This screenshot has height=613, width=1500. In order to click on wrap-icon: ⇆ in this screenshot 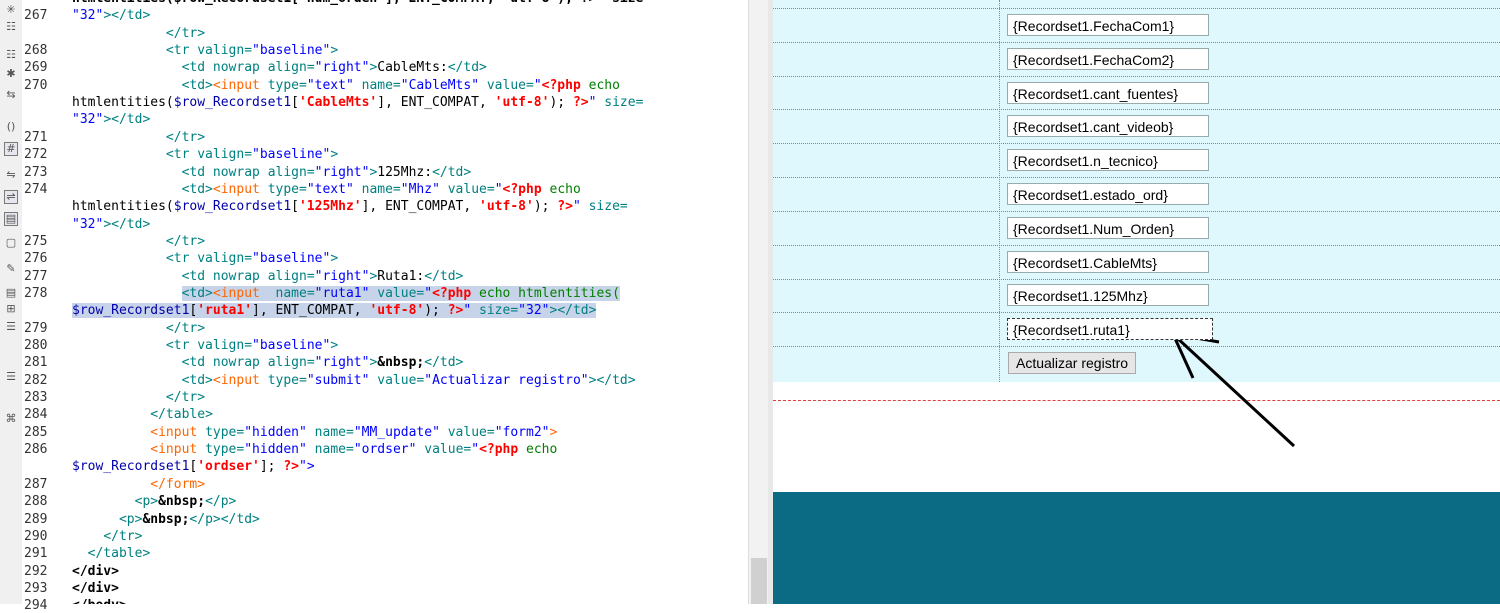, I will do `click(11, 95)`.